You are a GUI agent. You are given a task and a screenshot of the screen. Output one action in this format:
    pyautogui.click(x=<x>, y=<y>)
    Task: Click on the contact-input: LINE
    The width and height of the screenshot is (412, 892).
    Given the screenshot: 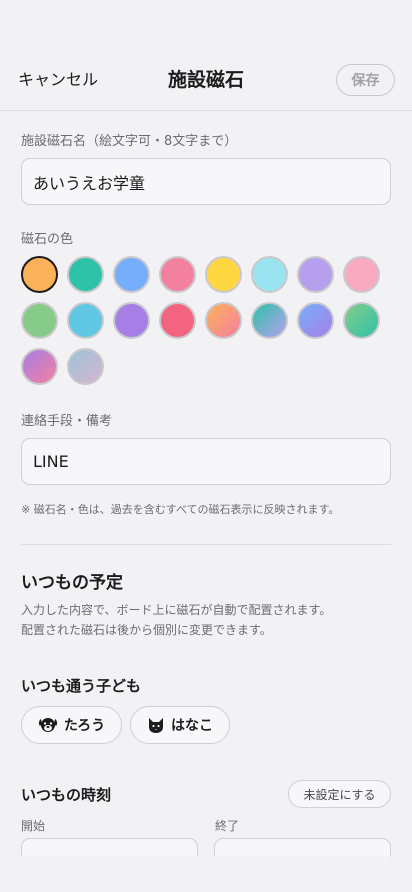 What is the action you would take?
    pyautogui.click(x=206, y=461)
    